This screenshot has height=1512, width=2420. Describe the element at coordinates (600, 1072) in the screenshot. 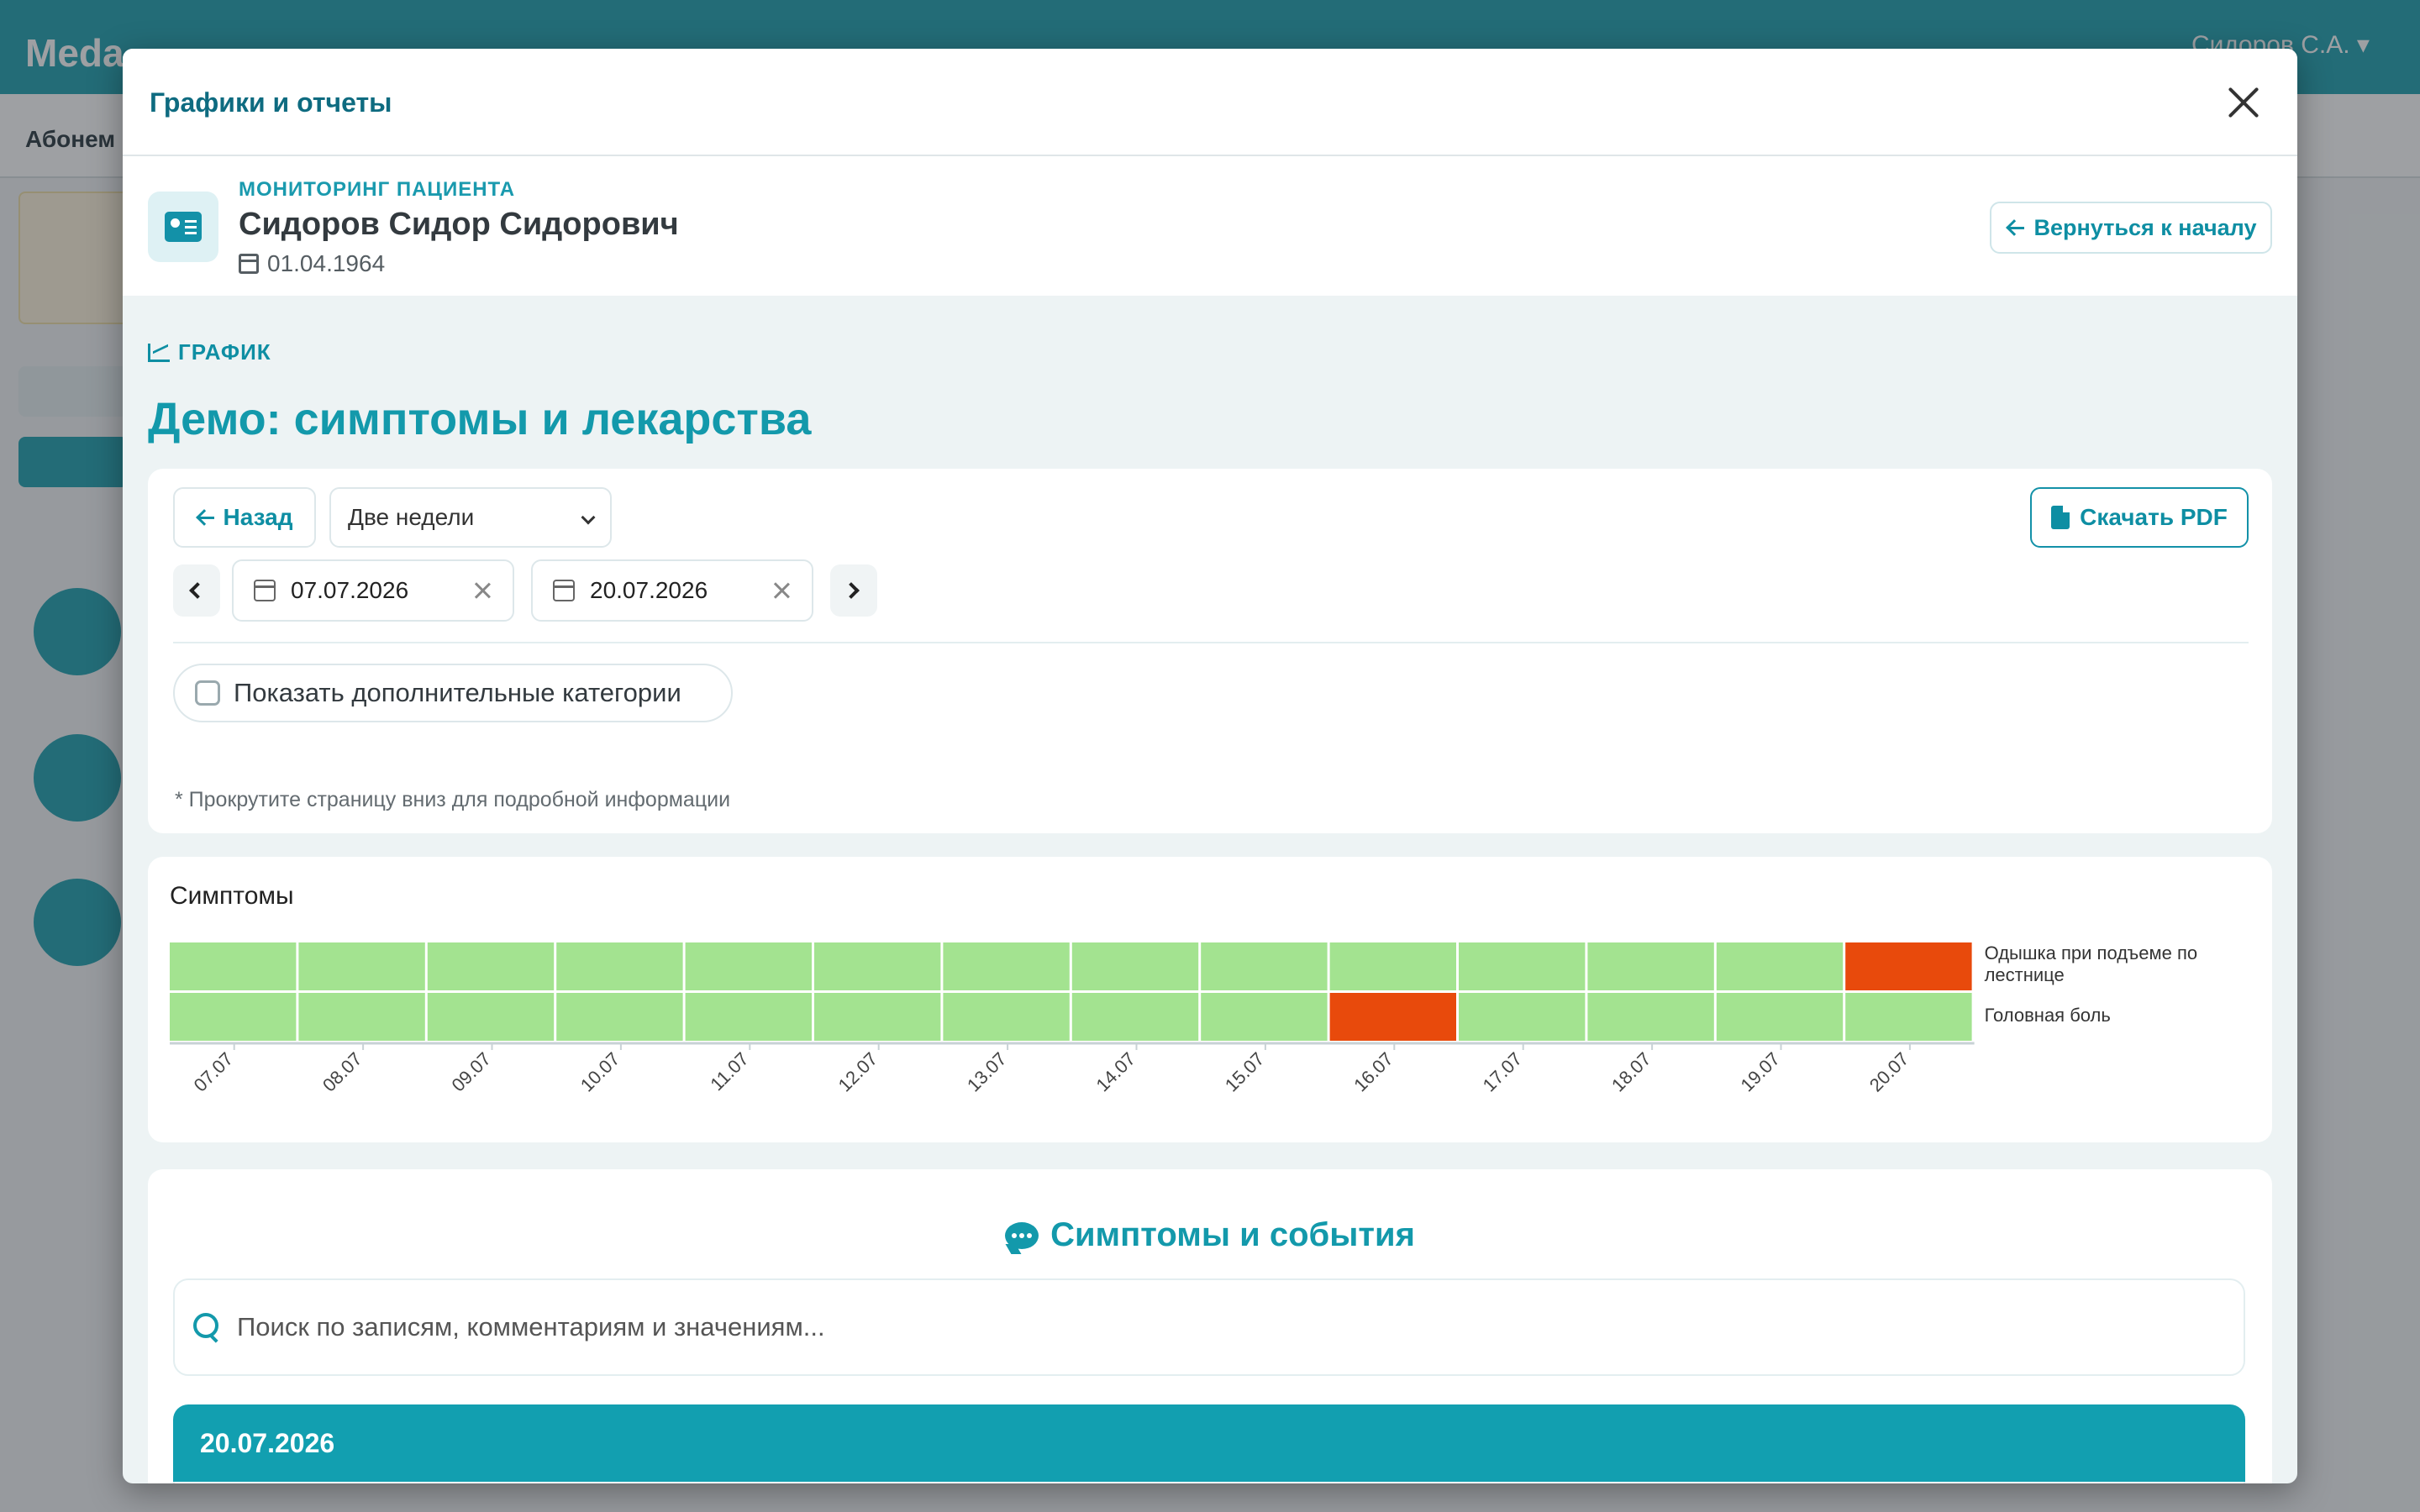

I see `x-axis-tick-label: 10.07` at that location.